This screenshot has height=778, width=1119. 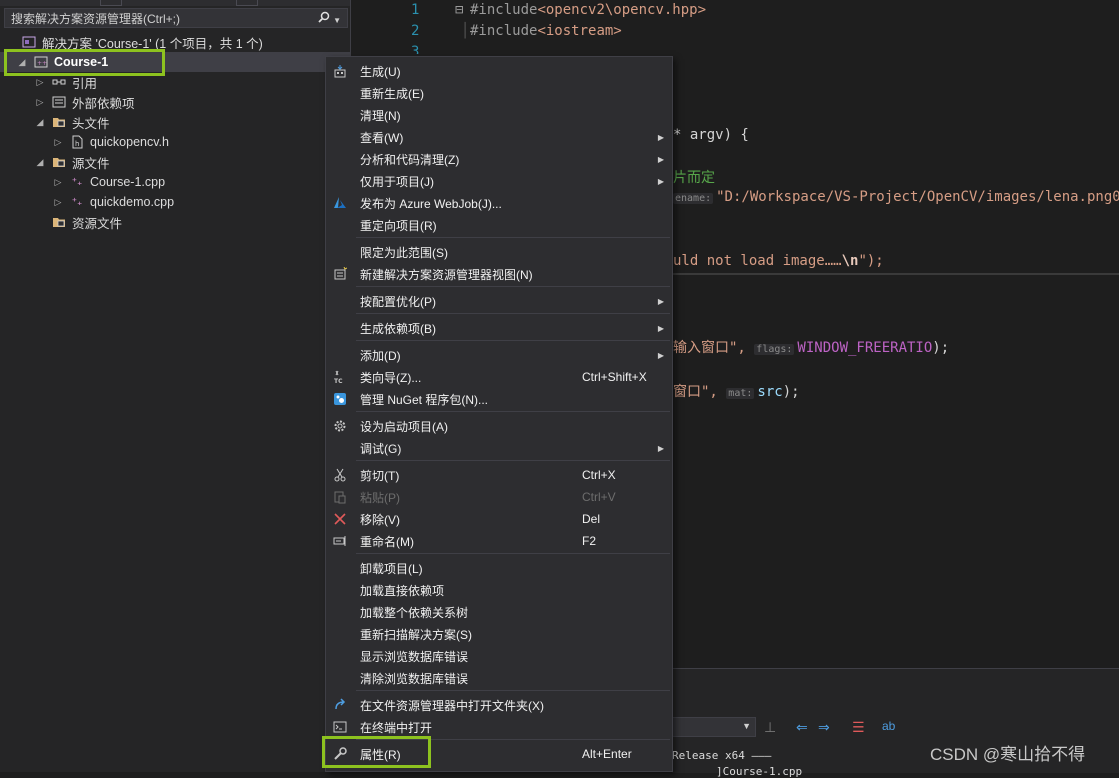 What do you see at coordinates (811, 347) in the screenshot?
I see `code-fragment-namedwindow: 输入窗口", flags: WINDOW_FREERATIO);` at bounding box center [811, 347].